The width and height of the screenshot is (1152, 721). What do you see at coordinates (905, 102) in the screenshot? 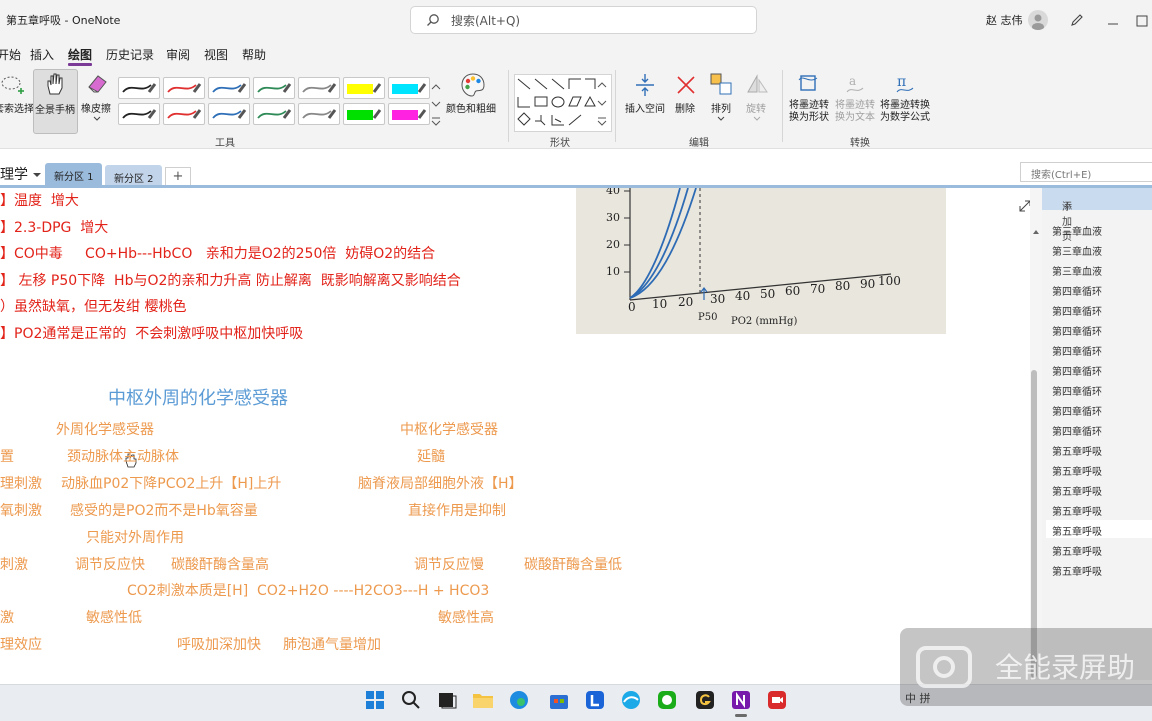
I see `ink-to-math-button: π 将墨迹转换为数学公式` at bounding box center [905, 102].